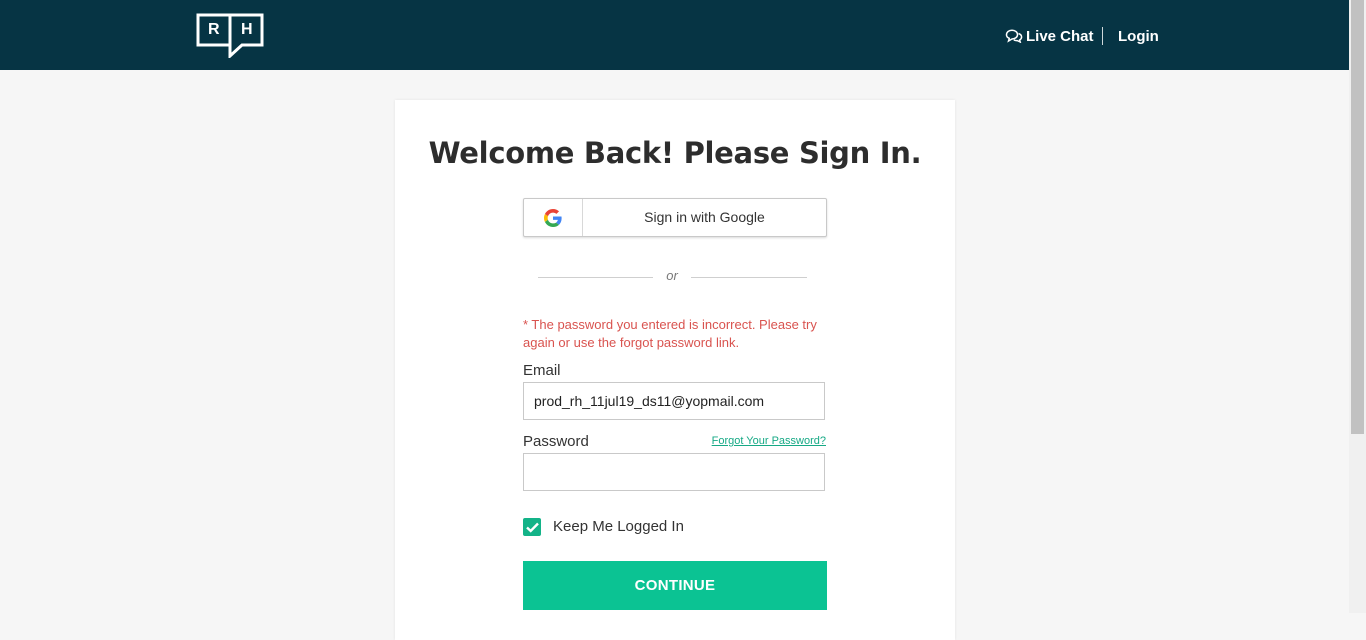  Describe the element at coordinates (674, 472) in the screenshot. I see `password-field` at that location.